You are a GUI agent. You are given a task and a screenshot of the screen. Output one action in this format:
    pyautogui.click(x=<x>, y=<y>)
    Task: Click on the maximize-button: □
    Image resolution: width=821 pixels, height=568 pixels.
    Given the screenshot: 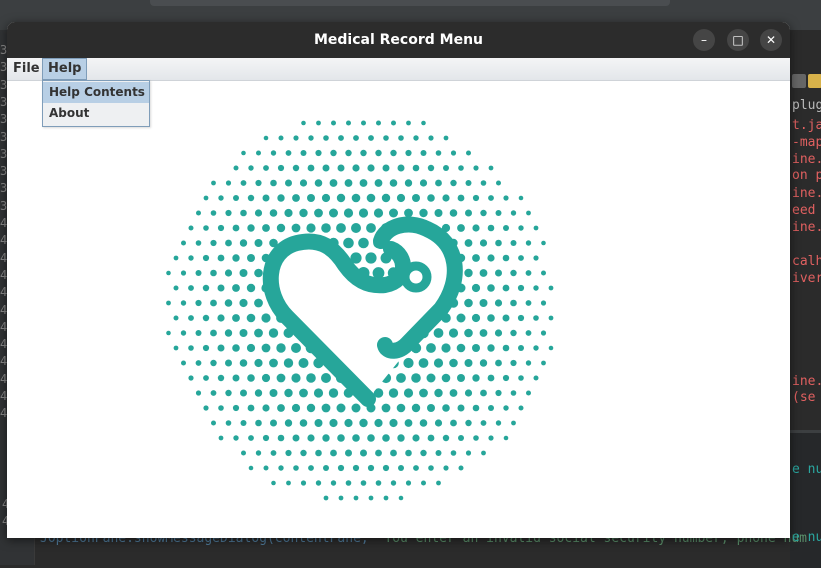 What is the action you would take?
    pyautogui.click(x=738, y=40)
    